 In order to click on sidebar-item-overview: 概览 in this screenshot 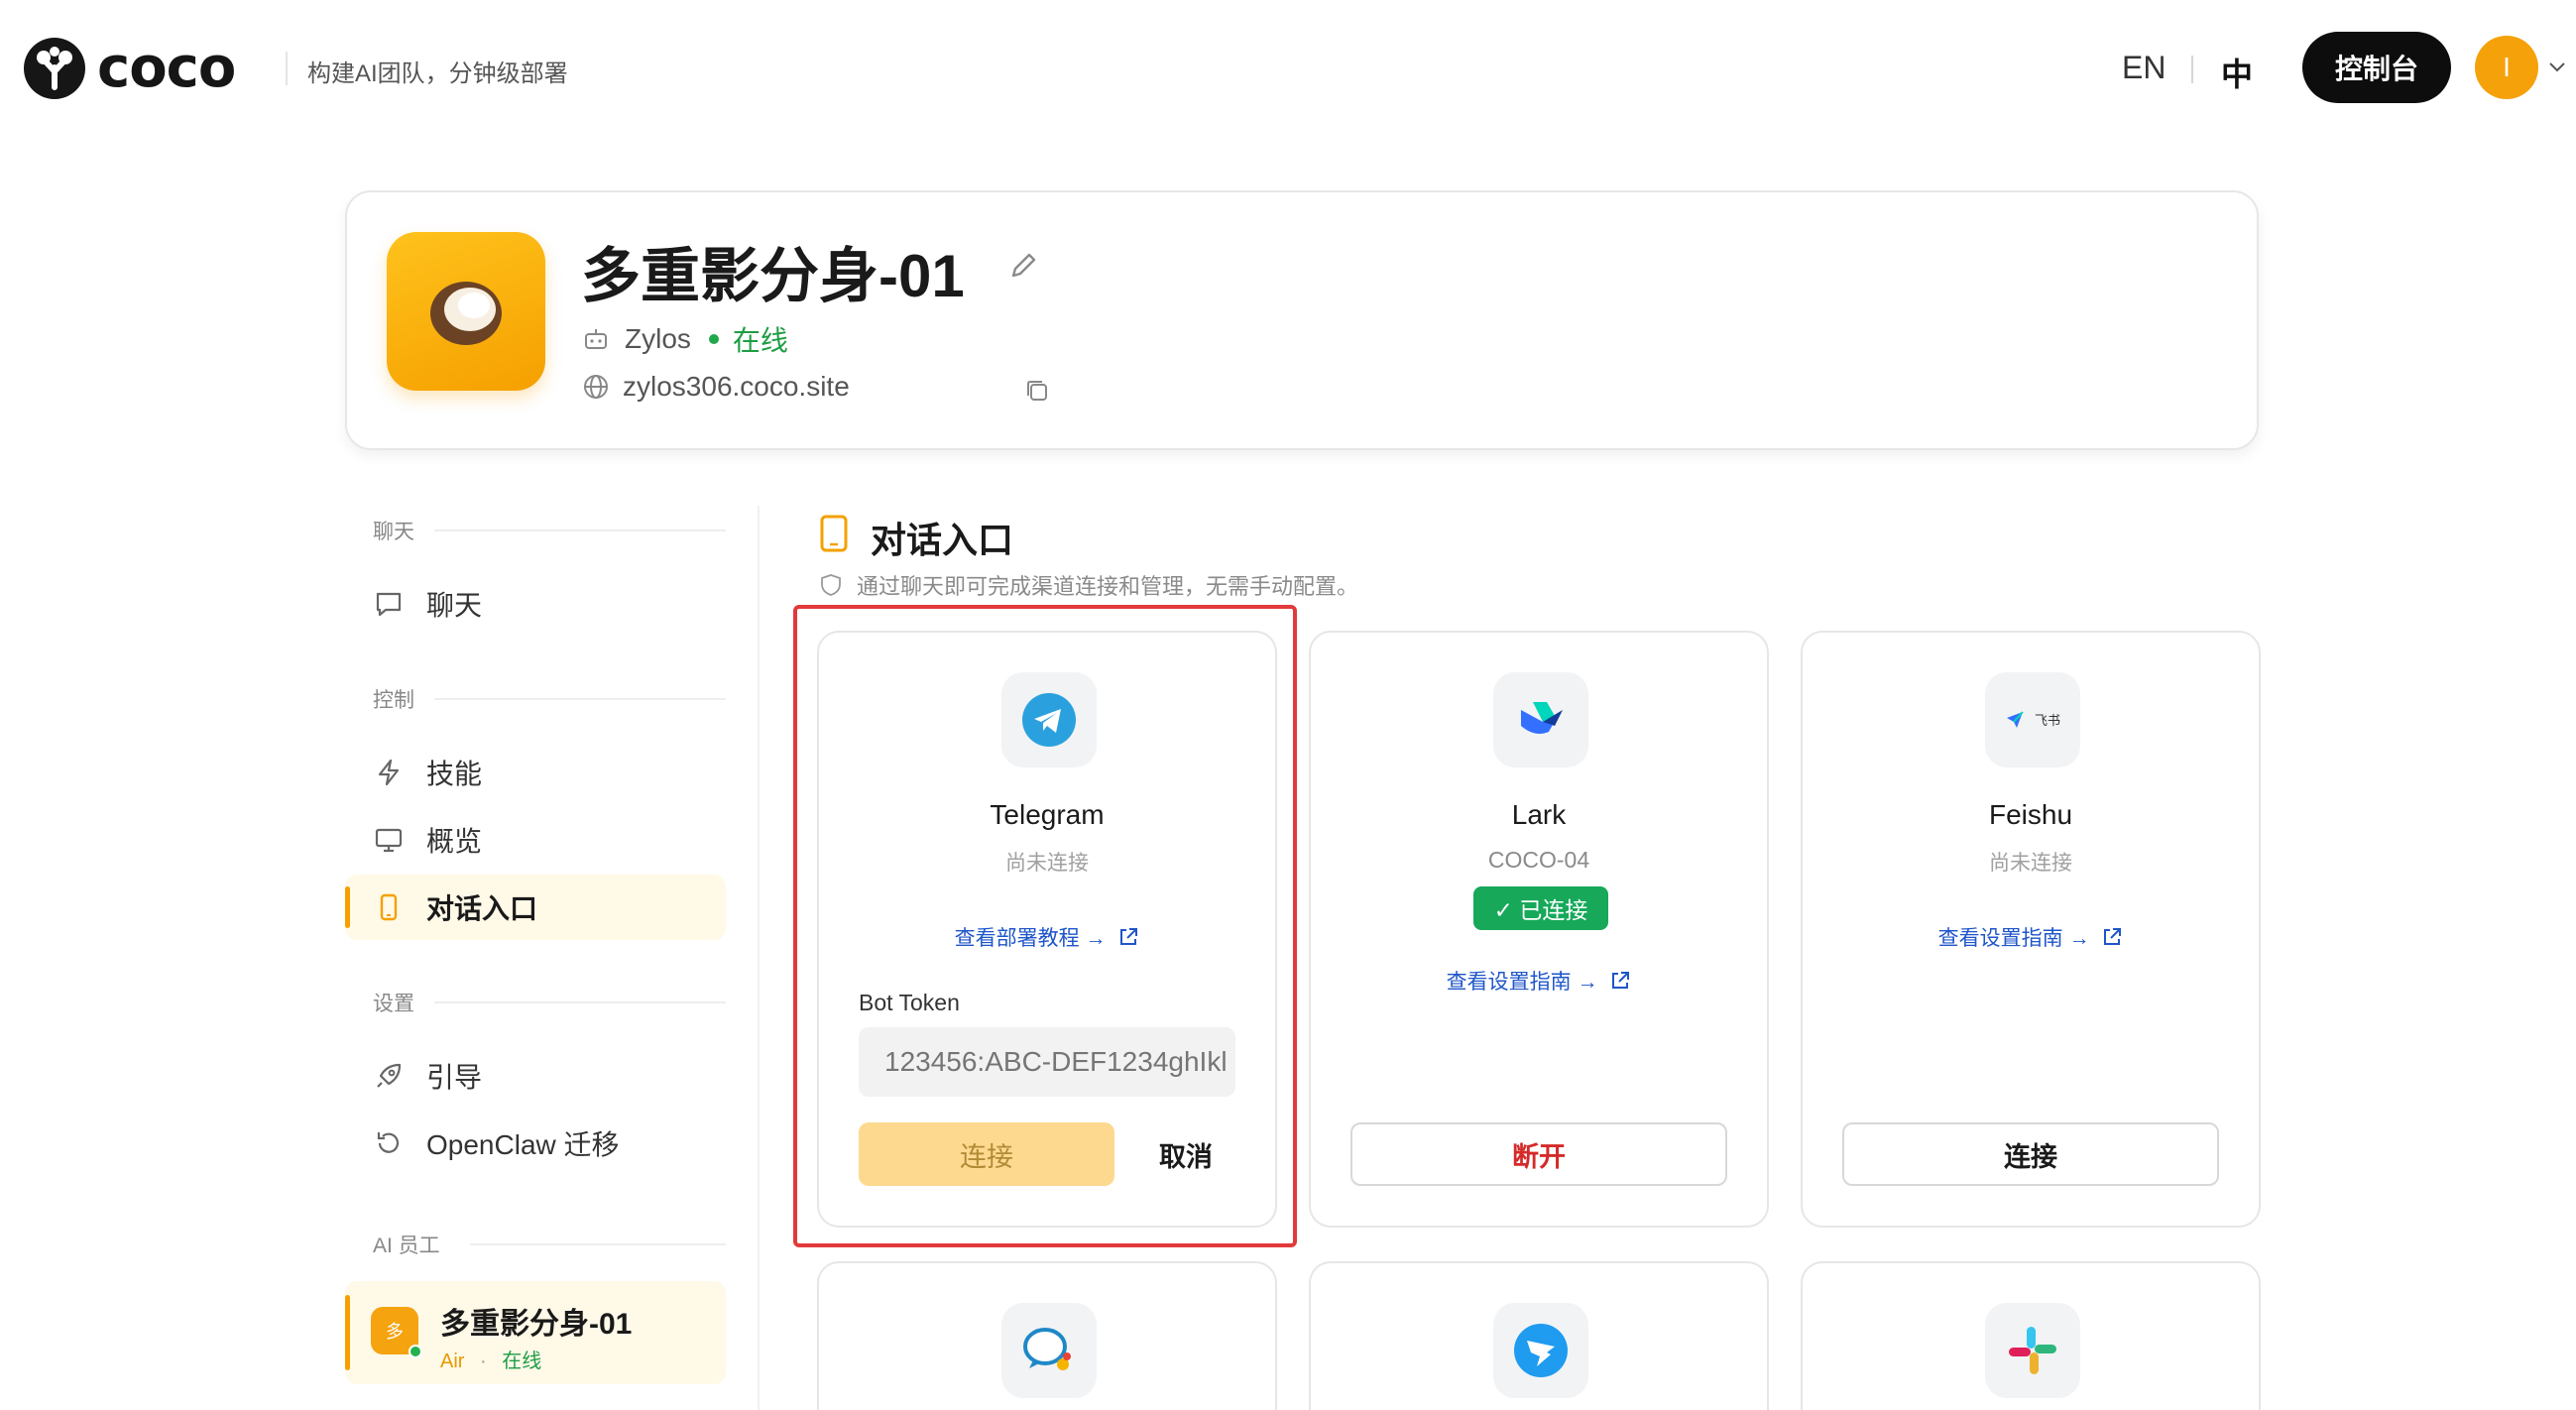, I will do `click(536, 840)`.